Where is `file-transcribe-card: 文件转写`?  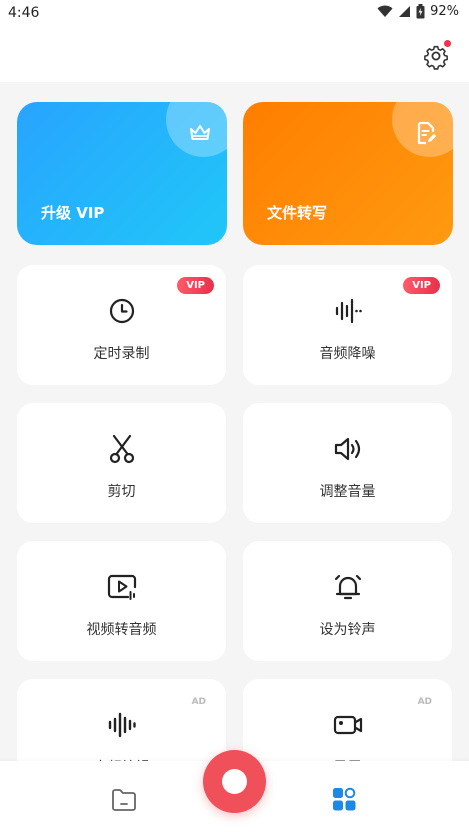 file-transcribe-card: 文件转写 is located at coordinates (348, 173).